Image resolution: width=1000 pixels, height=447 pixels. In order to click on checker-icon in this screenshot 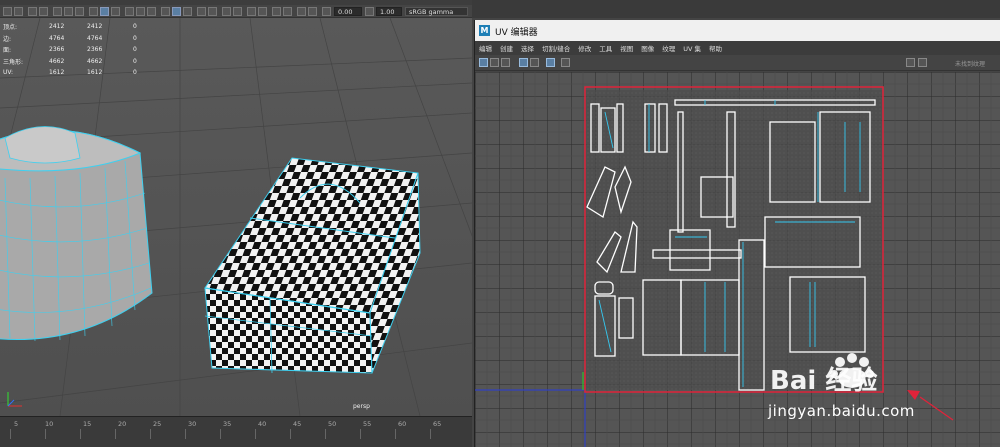, I will do `click(922, 62)`.